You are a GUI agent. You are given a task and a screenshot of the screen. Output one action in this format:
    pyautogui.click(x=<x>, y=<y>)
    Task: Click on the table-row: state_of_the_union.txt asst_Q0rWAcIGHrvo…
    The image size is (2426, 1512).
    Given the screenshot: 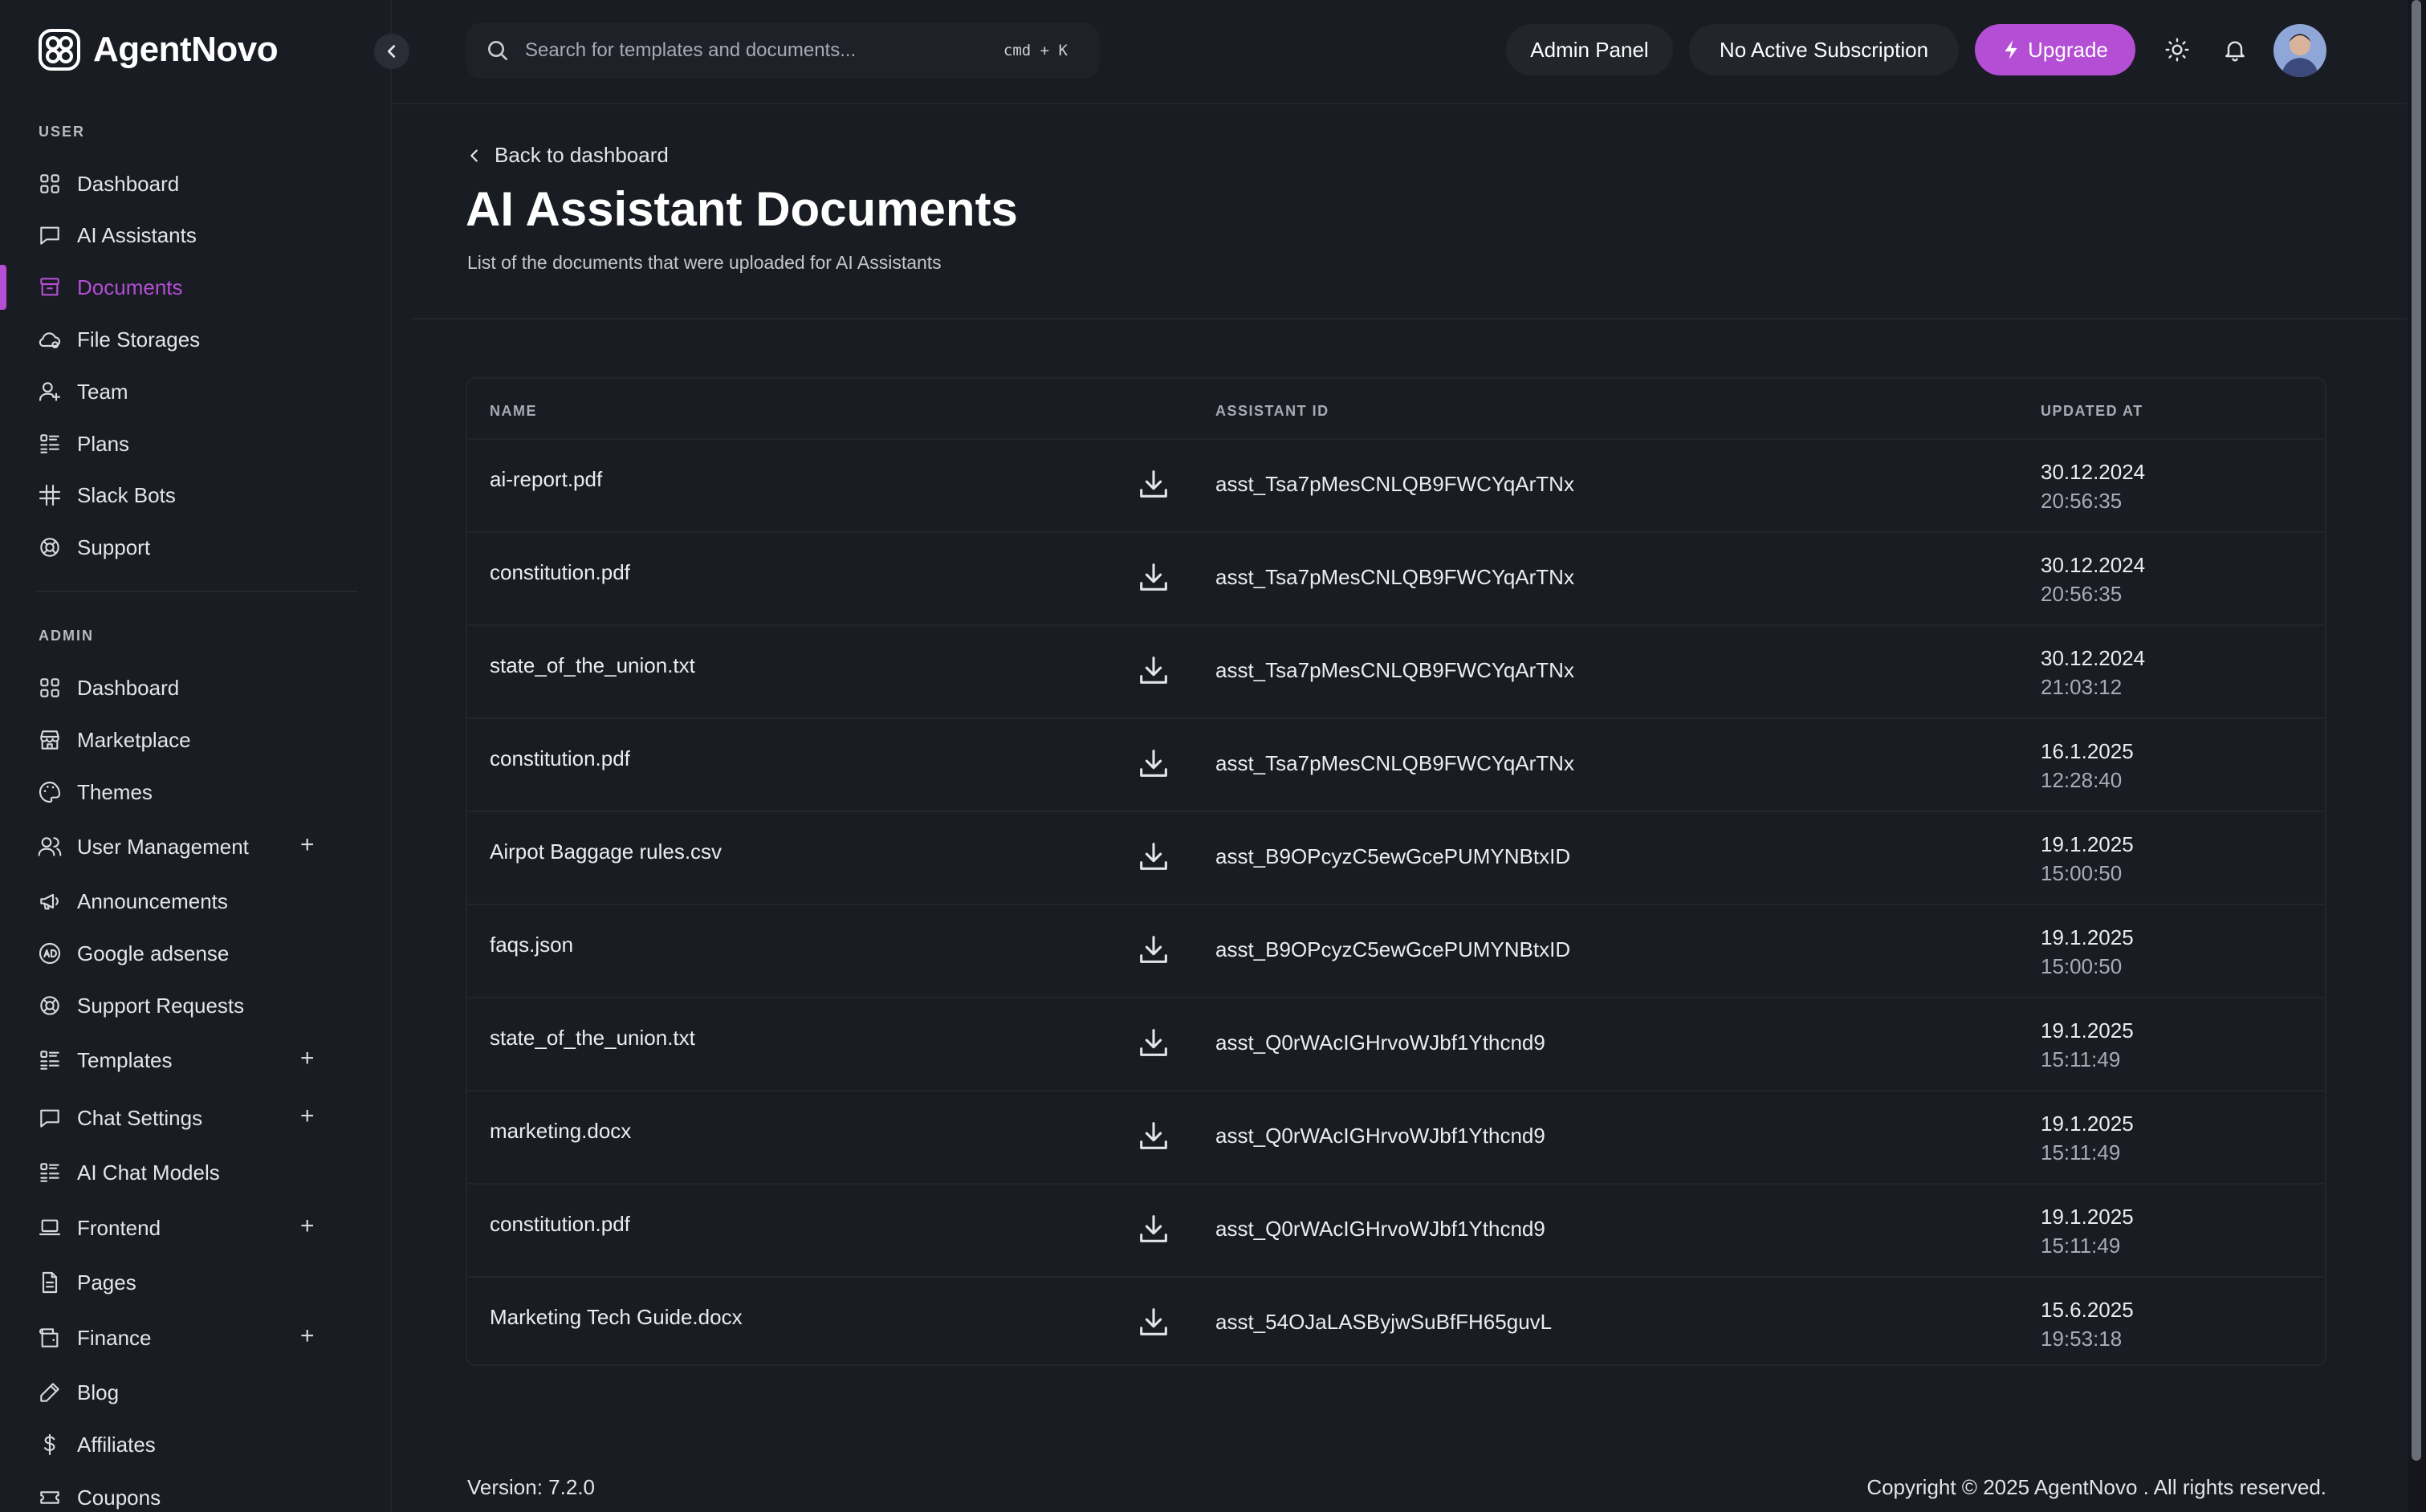 What is the action you would take?
    pyautogui.click(x=1396, y=1044)
    